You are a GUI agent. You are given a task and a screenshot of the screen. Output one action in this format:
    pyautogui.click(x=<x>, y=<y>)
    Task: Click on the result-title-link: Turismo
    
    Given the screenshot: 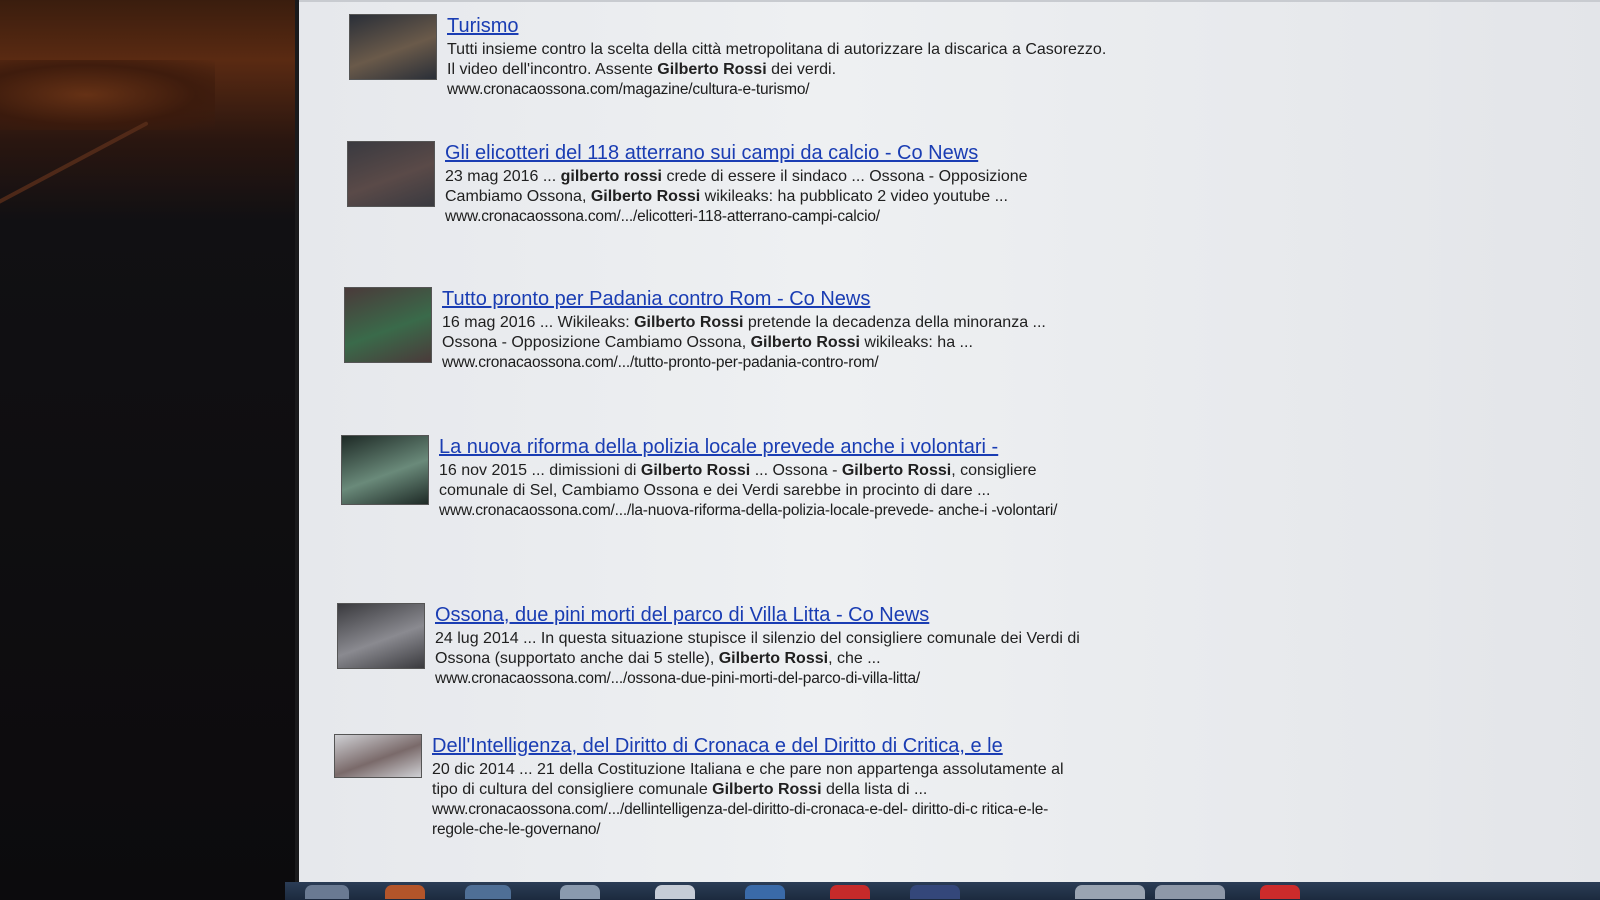 What is the action you would take?
    pyautogui.click(x=777, y=26)
    